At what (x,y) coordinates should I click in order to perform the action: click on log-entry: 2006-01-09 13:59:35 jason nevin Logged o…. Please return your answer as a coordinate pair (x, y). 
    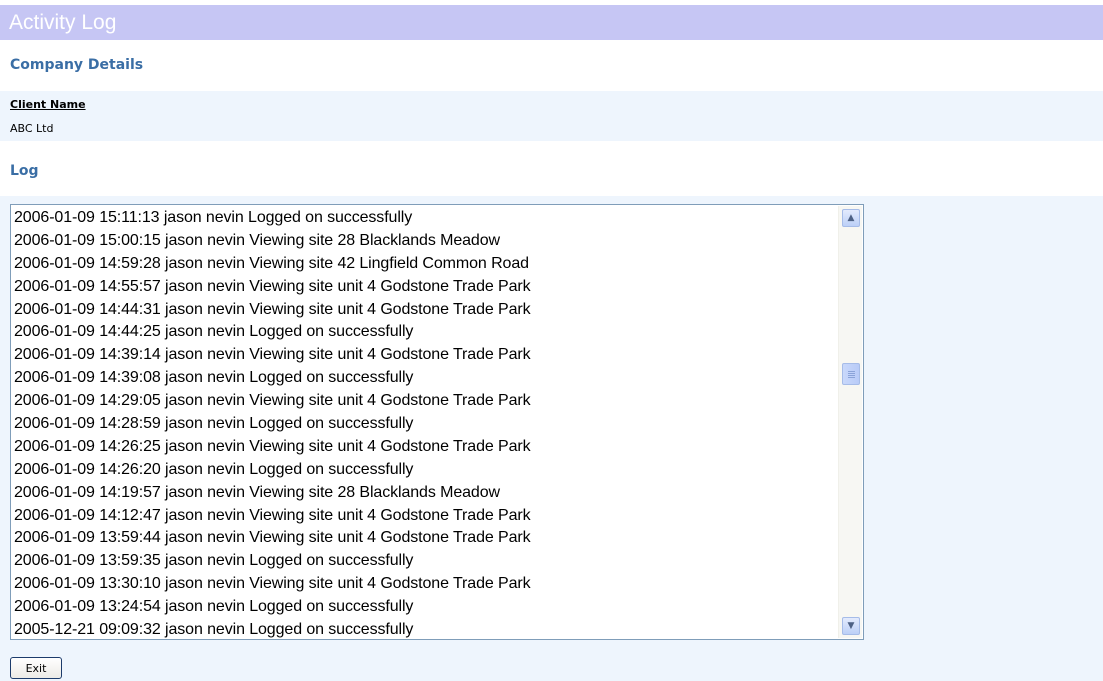
    Looking at the image, I should click on (424, 561).